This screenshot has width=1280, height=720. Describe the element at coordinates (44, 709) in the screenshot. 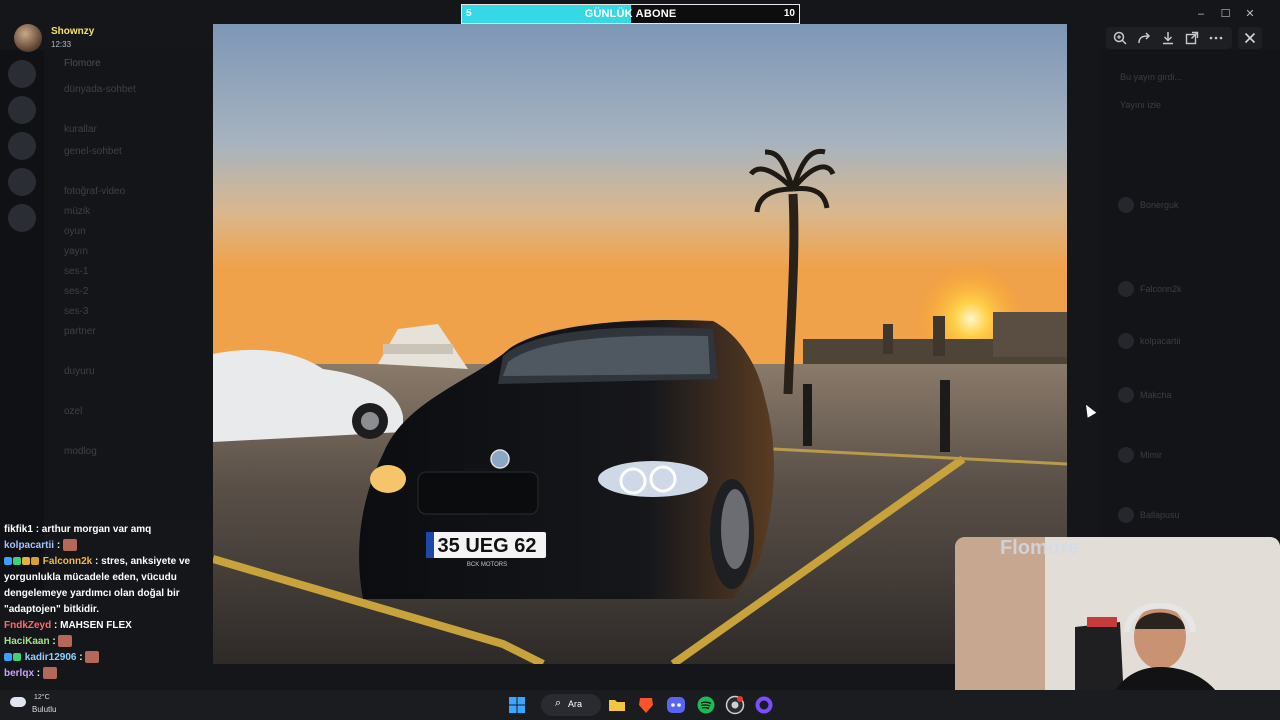

I see `weather-desc: Bulutlu` at that location.